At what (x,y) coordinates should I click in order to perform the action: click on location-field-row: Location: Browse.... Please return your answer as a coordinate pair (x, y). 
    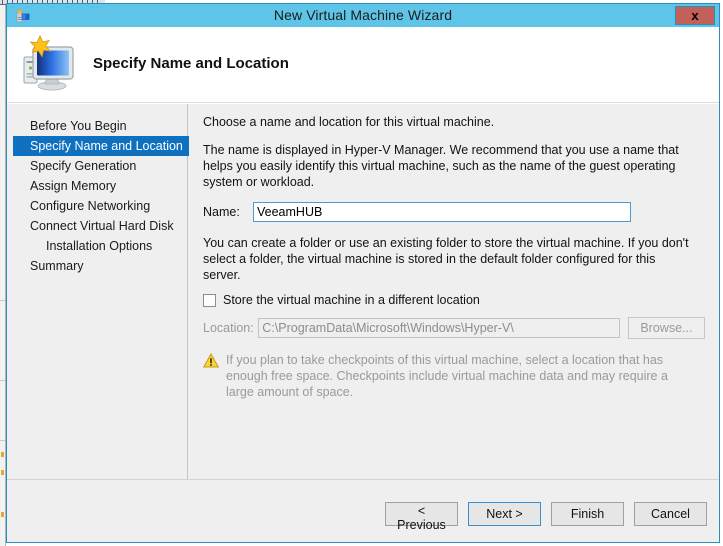
    Looking at the image, I should click on (454, 328).